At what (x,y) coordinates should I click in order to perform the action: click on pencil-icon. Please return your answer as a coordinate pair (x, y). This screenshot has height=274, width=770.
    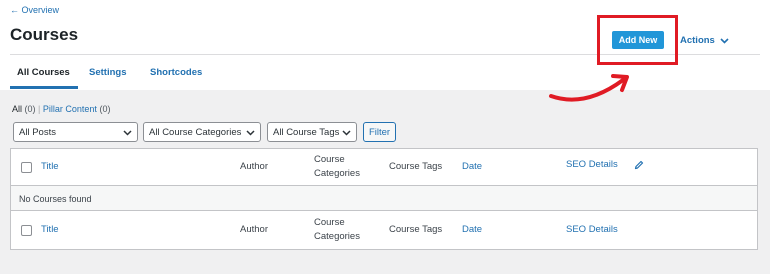
    Looking at the image, I should click on (639, 165).